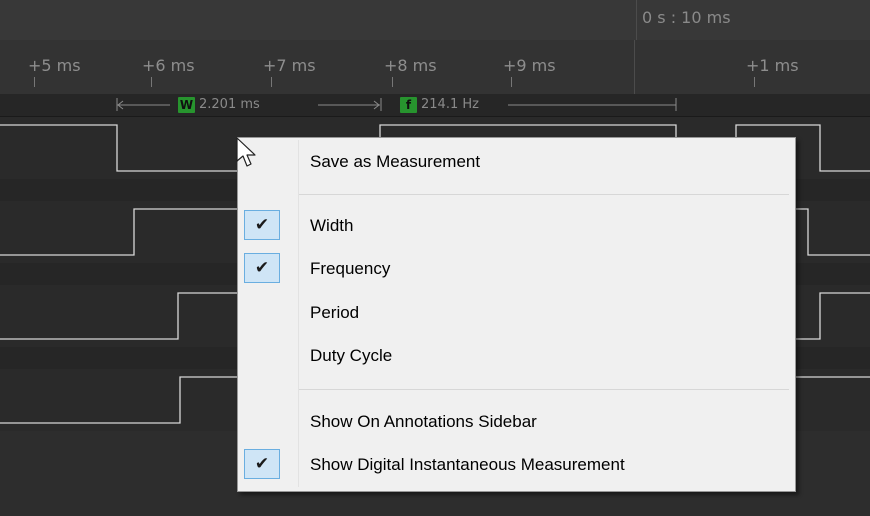 The height and width of the screenshot is (516, 870). I want to click on menu-item-width: ✔ Width, so click(516, 226).